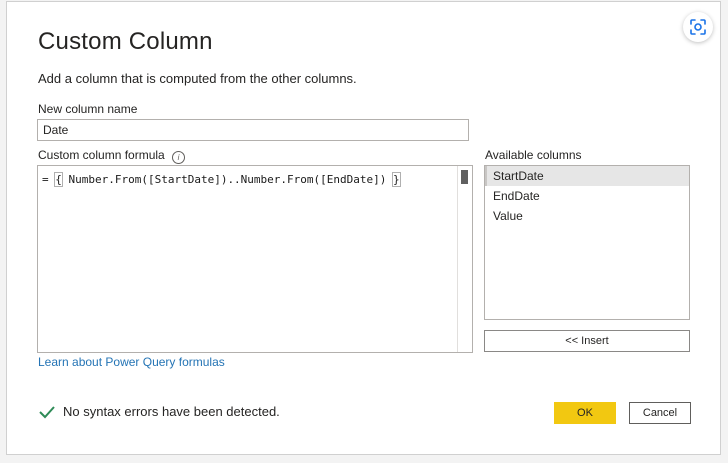  I want to click on formula-scrollbar, so click(464, 259).